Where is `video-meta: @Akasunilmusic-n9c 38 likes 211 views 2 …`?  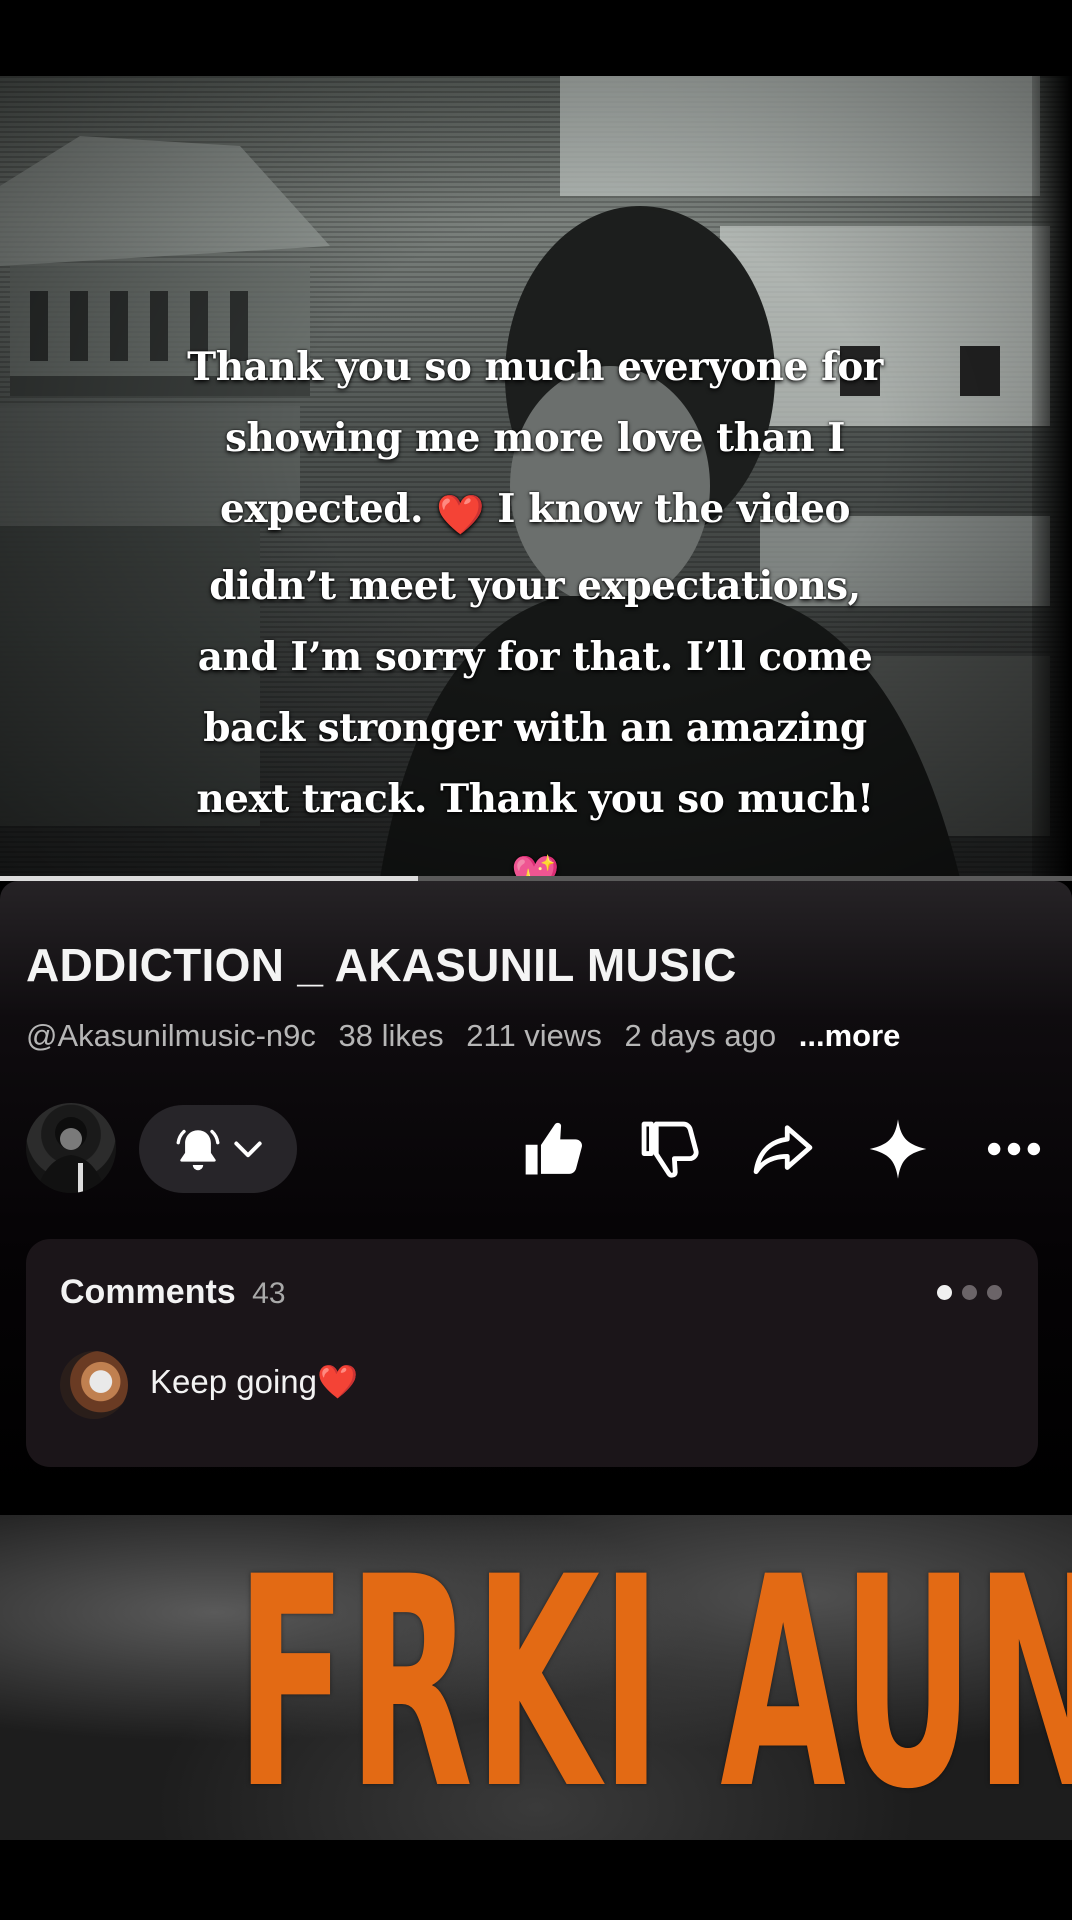
video-meta: @Akasunilmusic-n9c 38 likes 211 views 2 … is located at coordinates (463, 1036).